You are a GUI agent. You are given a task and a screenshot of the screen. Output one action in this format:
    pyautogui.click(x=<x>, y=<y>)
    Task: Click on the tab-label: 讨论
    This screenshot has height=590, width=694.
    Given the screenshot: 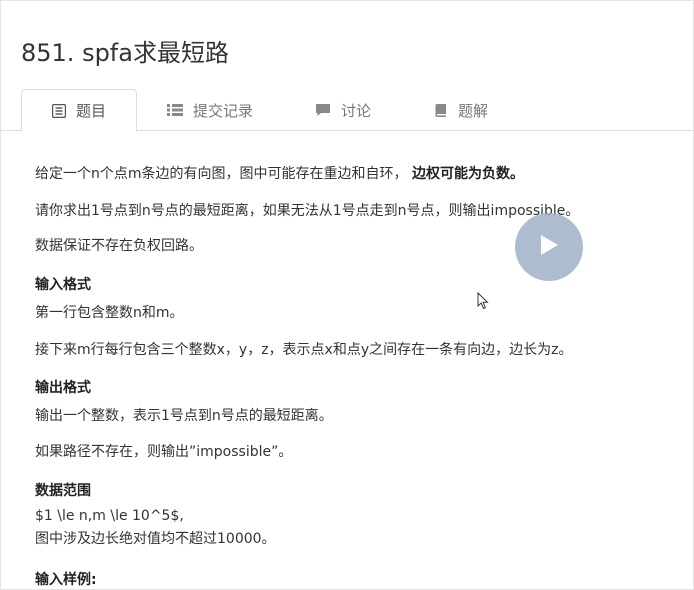 What is the action you would take?
    pyautogui.click(x=356, y=110)
    